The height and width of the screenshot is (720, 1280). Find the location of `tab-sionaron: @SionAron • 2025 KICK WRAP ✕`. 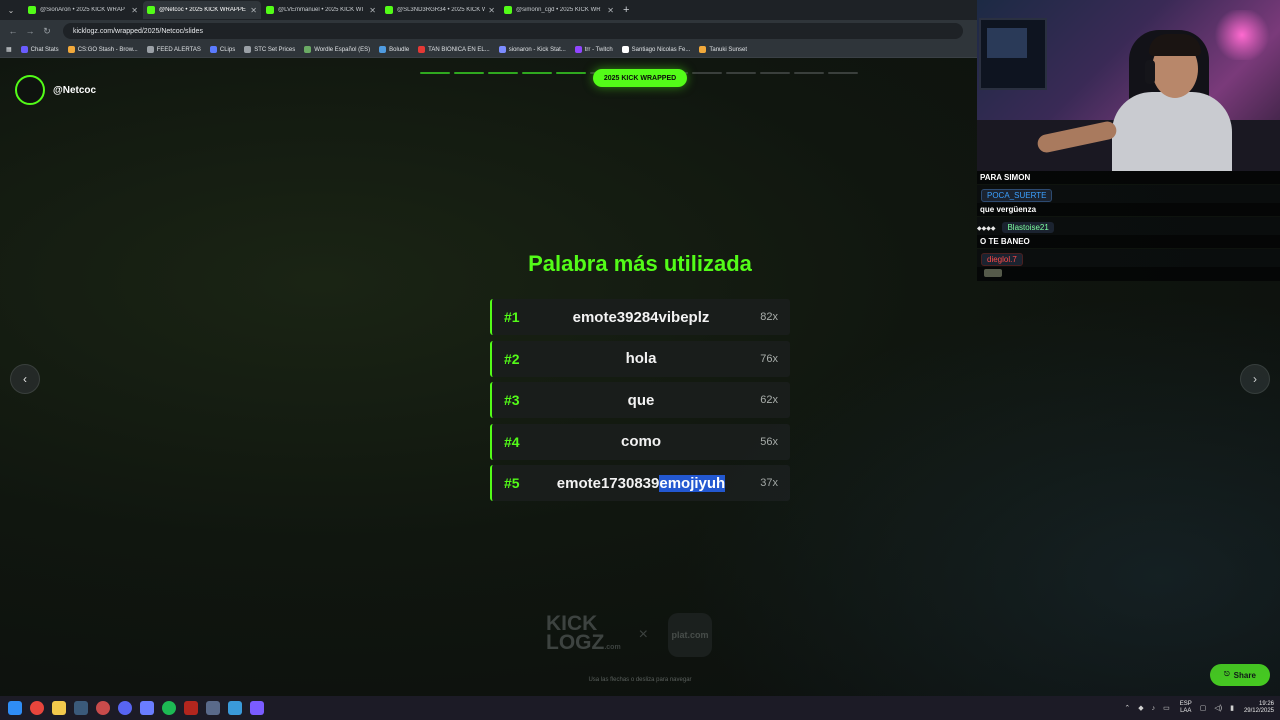

tab-sionaron: @SionAron • 2025 KICK WRAP ✕ is located at coordinates (83, 10).